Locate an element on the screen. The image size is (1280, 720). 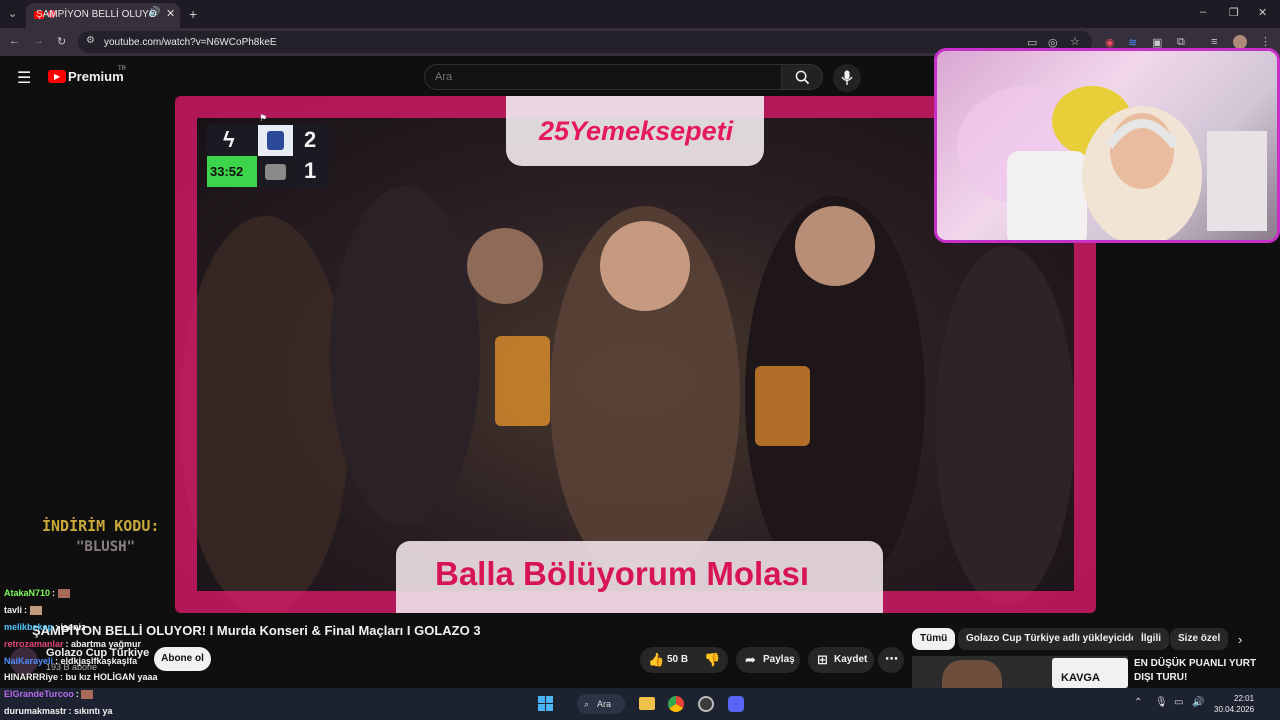
home-score: 2 is located at coordinates (311, 140).